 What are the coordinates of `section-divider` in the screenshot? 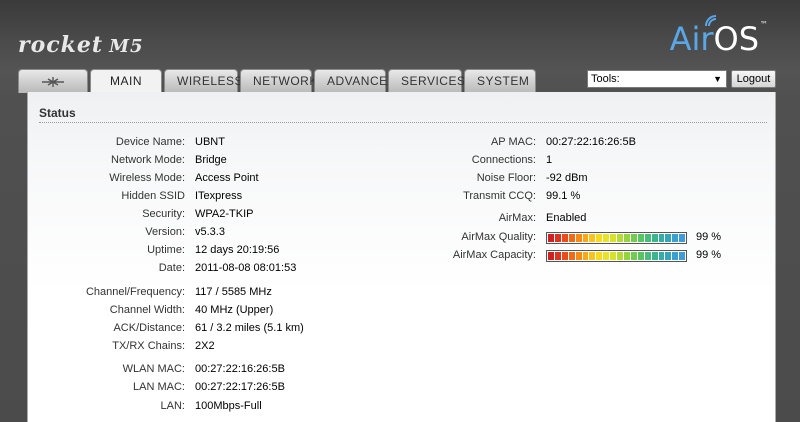 It's located at (403, 122).